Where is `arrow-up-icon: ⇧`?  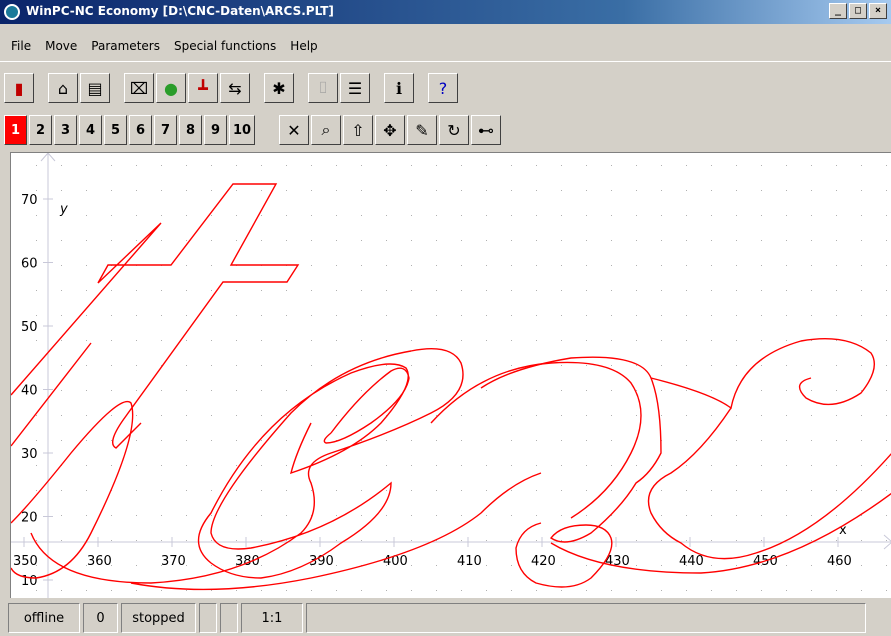
arrow-up-icon: ⇧ is located at coordinates (358, 130).